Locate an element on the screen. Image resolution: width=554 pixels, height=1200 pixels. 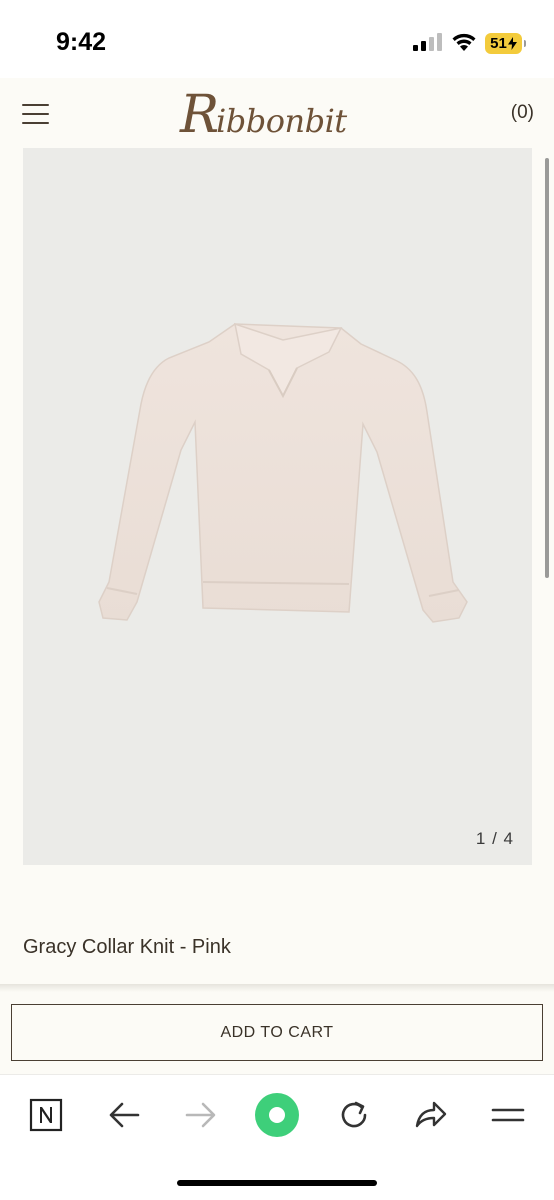
forward-arrow-icon is located at coordinates (201, 1115).